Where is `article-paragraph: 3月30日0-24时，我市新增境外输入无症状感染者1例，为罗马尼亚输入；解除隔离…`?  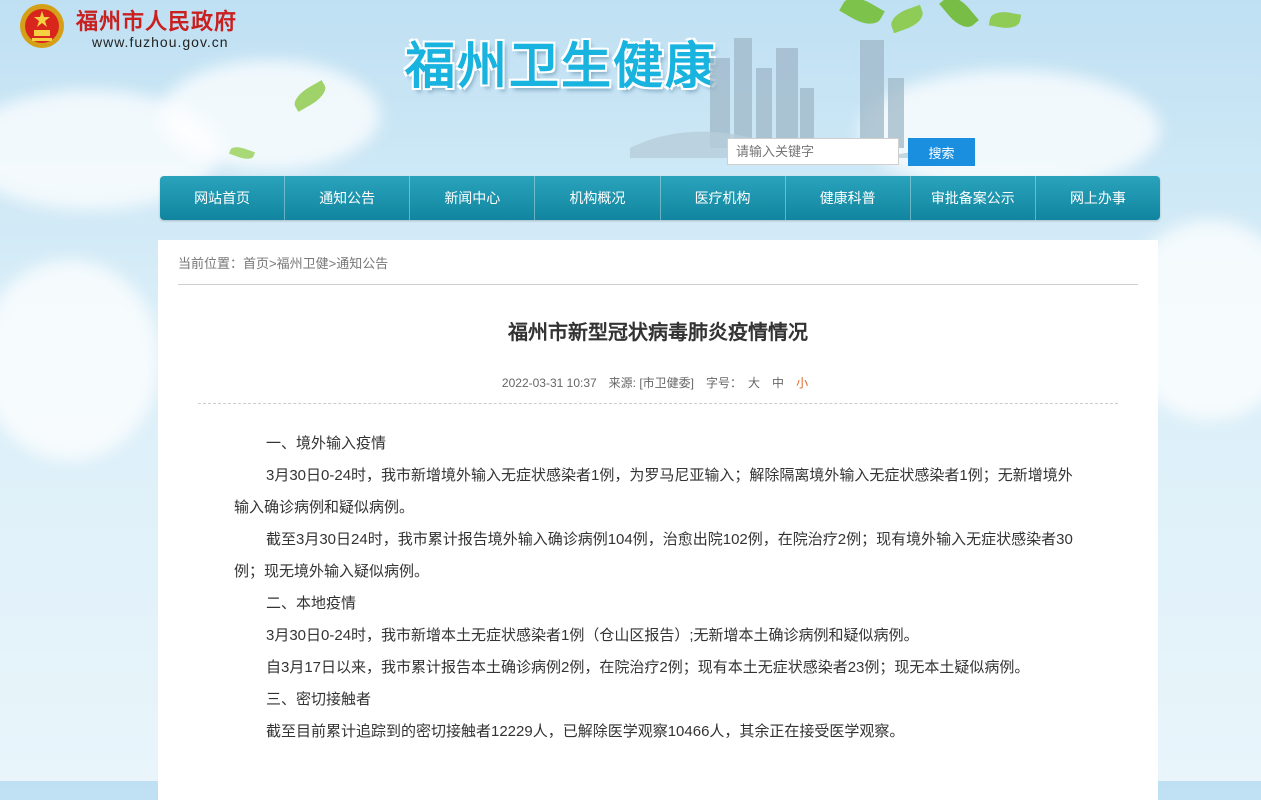
article-paragraph: 3月30日0-24时，我市新增境外输入无症状感染者1例，为罗马尼亚输入；解除隔离… is located at coordinates (653, 491).